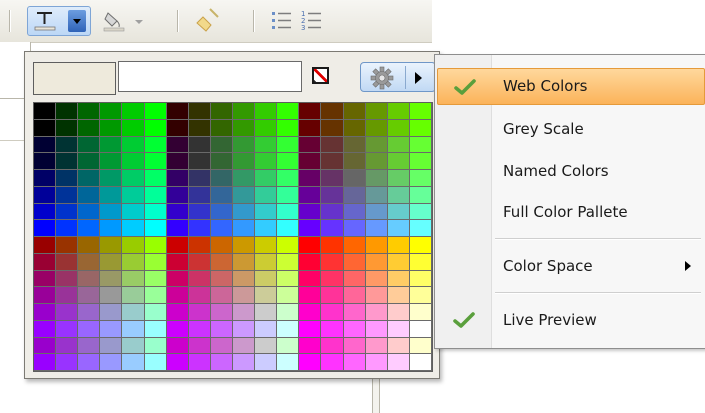 The height and width of the screenshot is (413, 705). What do you see at coordinates (571, 171) in the screenshot?
I see `menu-item-named-colors: Named Colors` at bounding box center [571, 171].